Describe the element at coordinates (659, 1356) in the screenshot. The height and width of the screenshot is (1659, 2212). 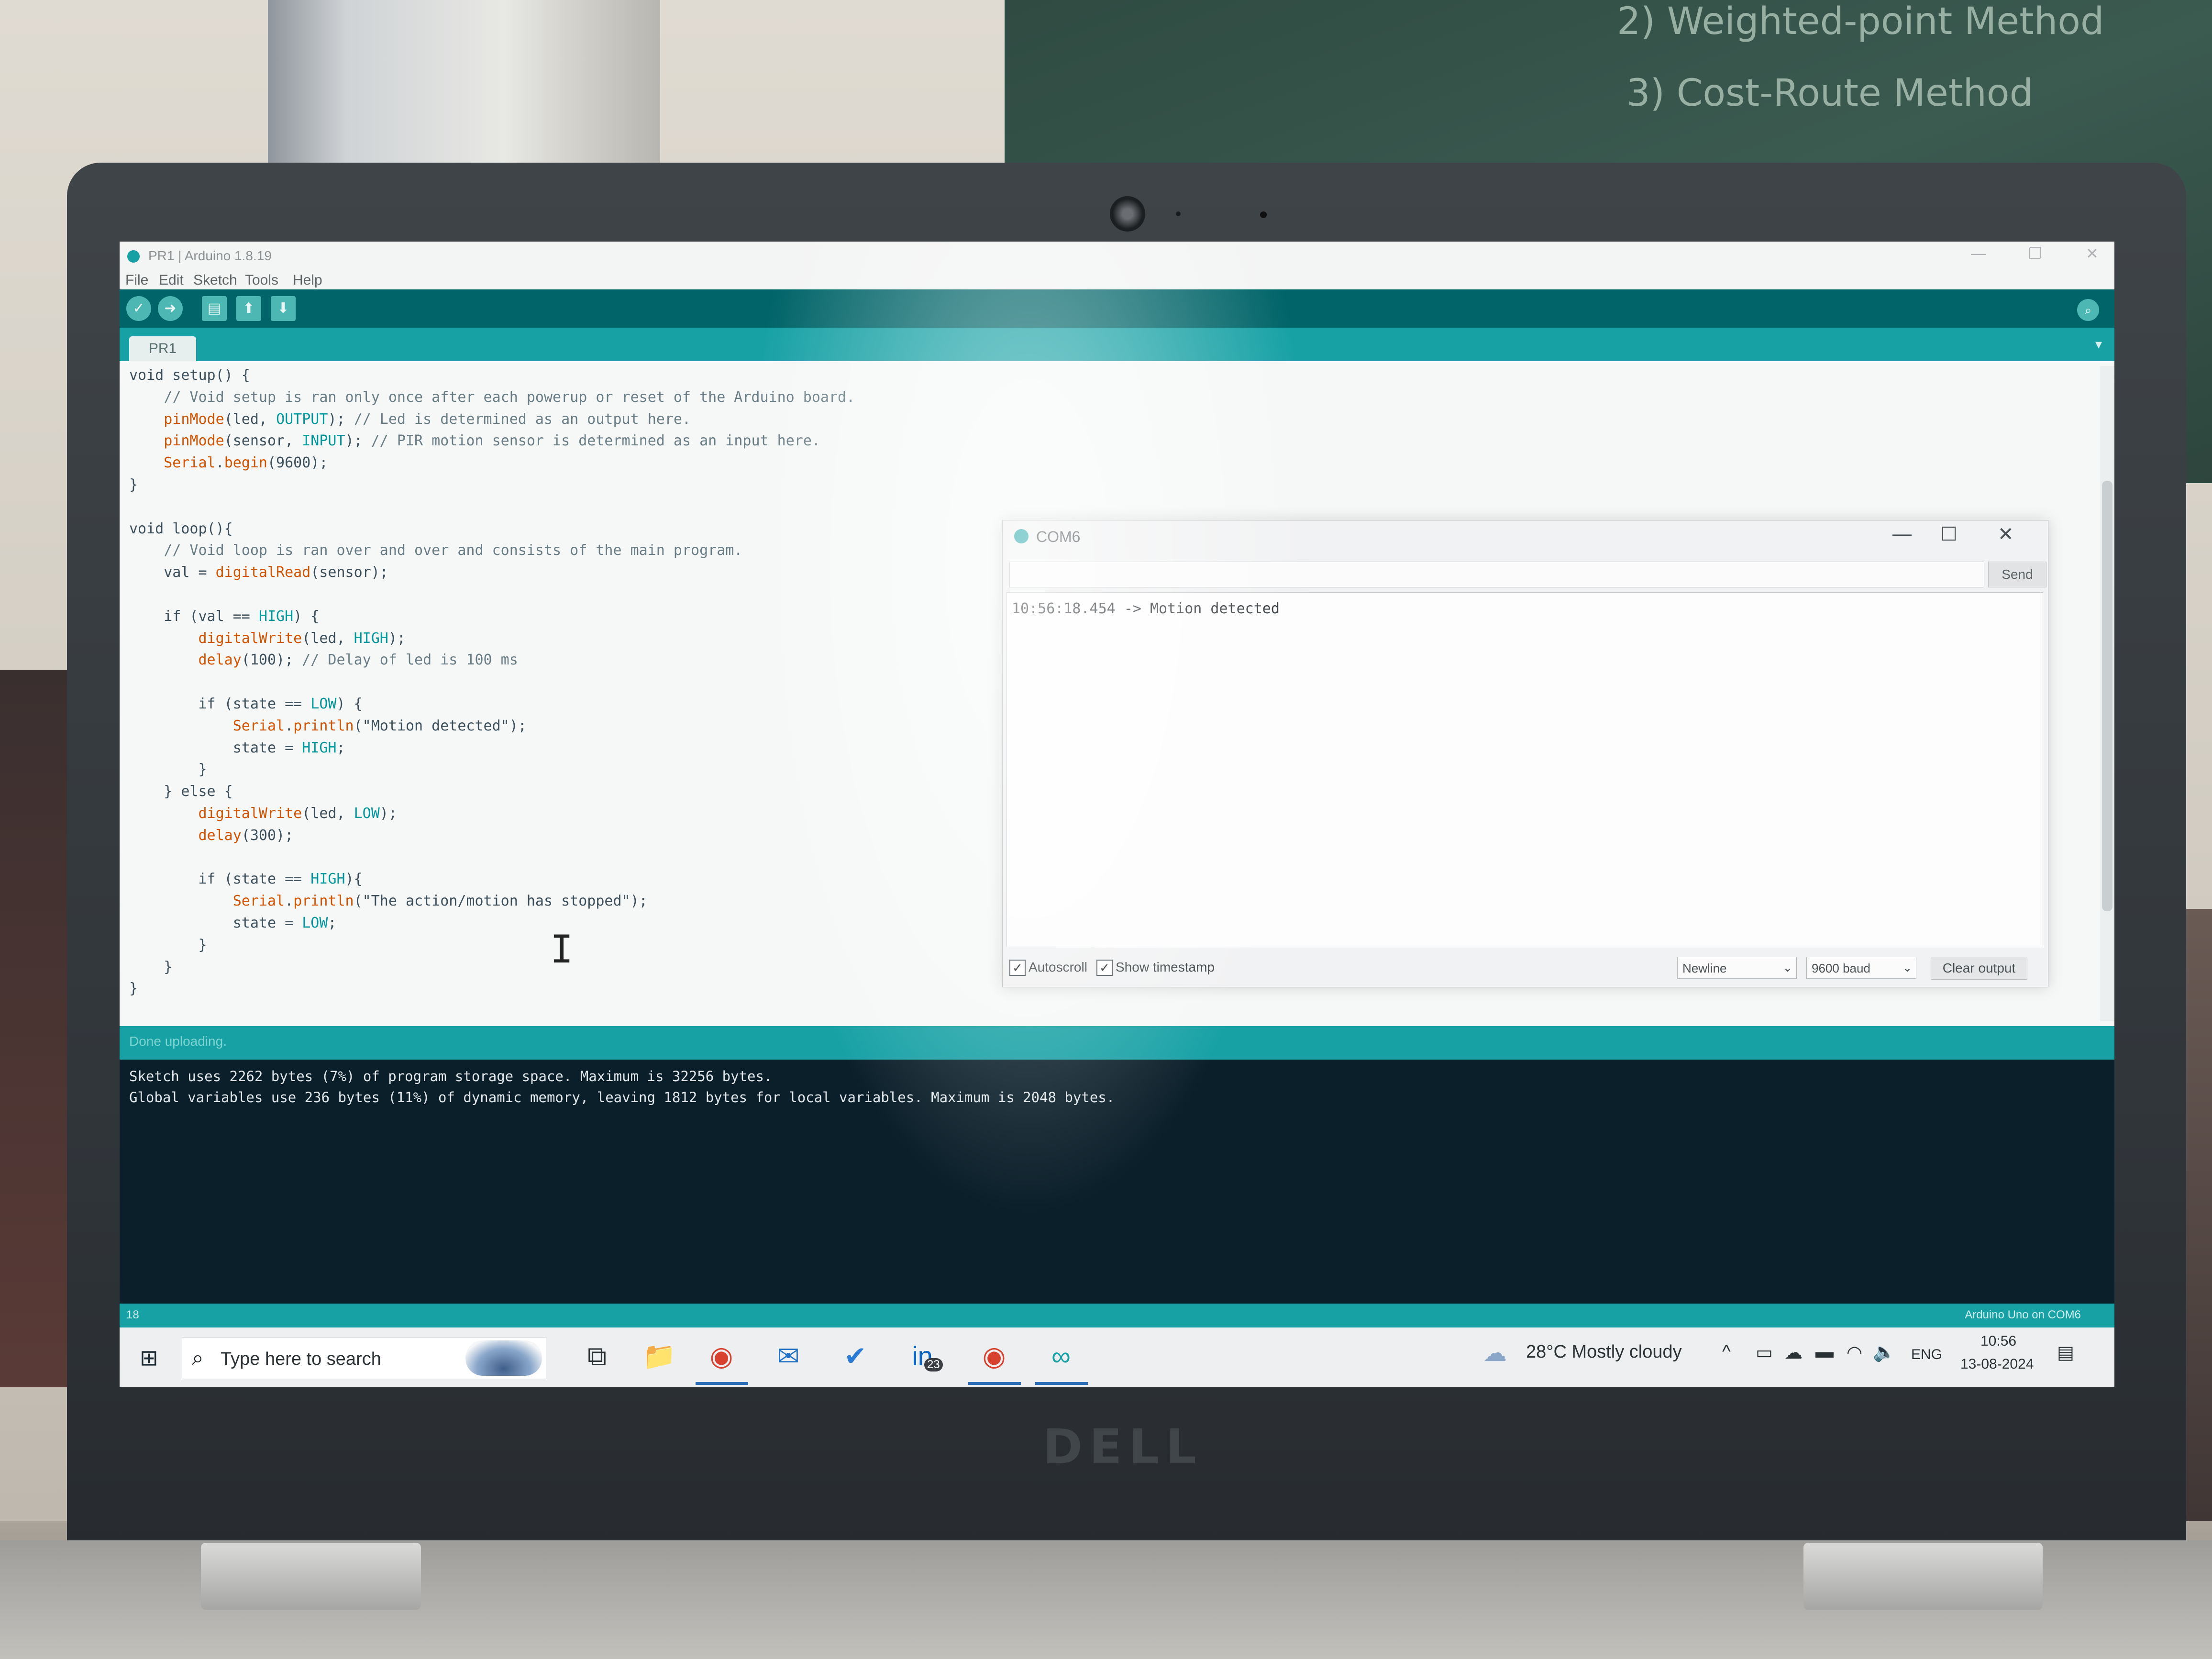
I see `taskbar-file-explorer-icon: 📁` at that location.